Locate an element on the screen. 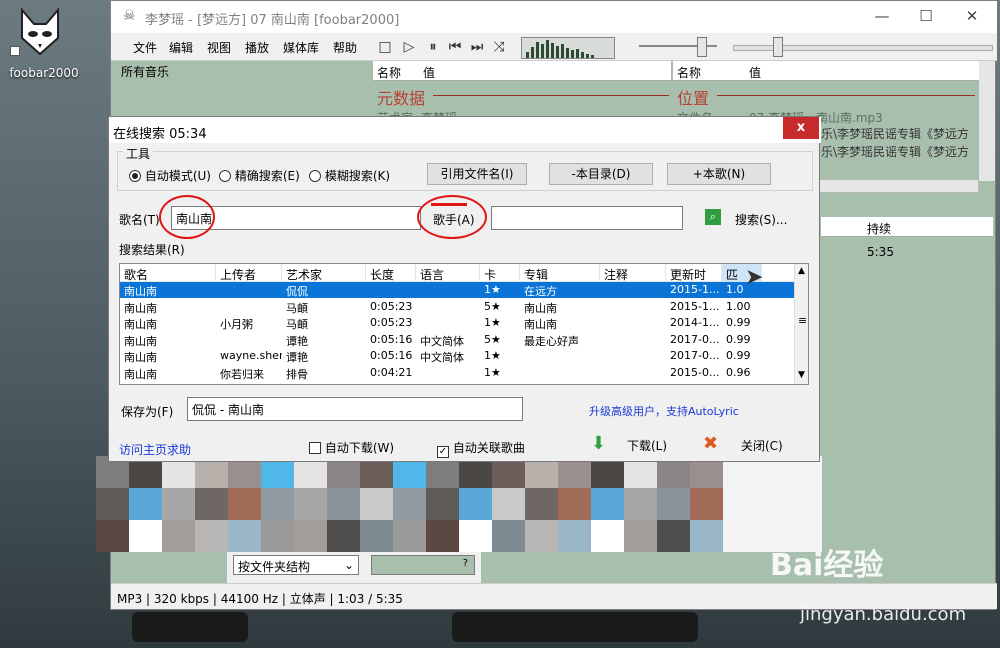 The height and width of the screenshot is (648, 1000). cell-match: 1.00 is located at coordinates (738, 306).